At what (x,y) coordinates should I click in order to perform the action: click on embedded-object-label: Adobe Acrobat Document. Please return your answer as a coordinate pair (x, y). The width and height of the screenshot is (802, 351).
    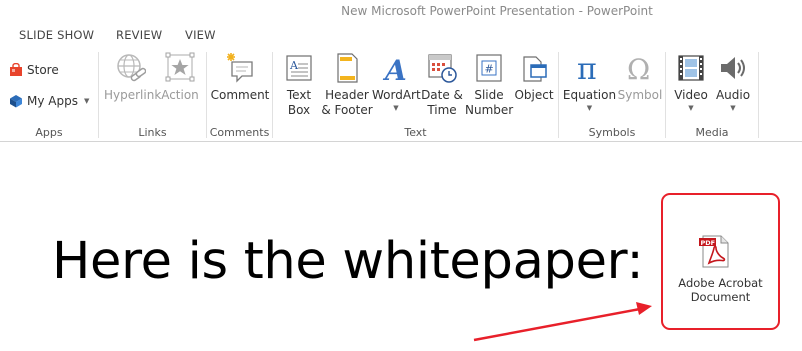
    Looking at the image, I should click on (720, 290).